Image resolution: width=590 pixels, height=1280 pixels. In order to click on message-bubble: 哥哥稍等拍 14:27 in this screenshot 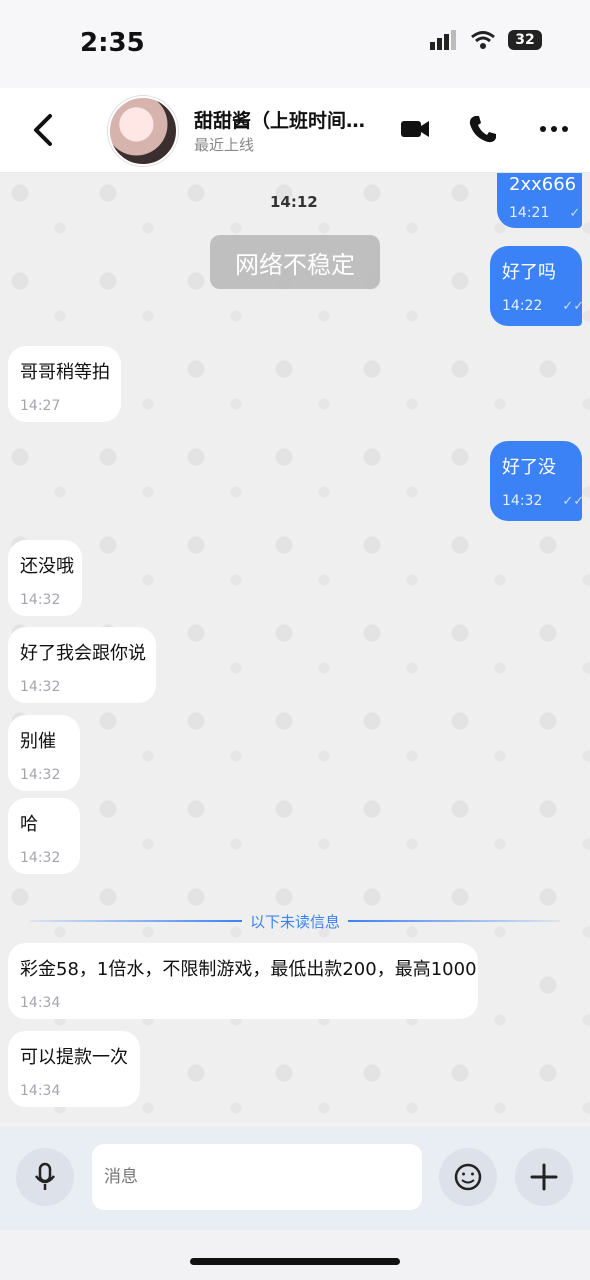, I will do `click(64, 384)`.